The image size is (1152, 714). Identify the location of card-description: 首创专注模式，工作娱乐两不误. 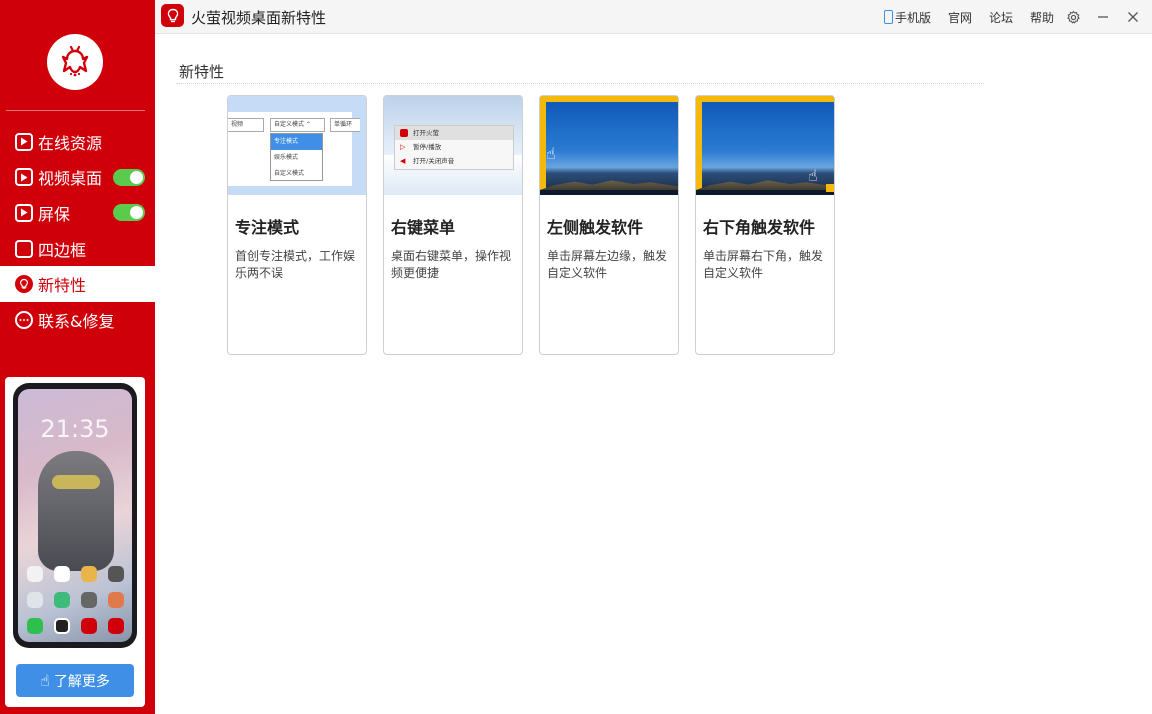
(295, 264).